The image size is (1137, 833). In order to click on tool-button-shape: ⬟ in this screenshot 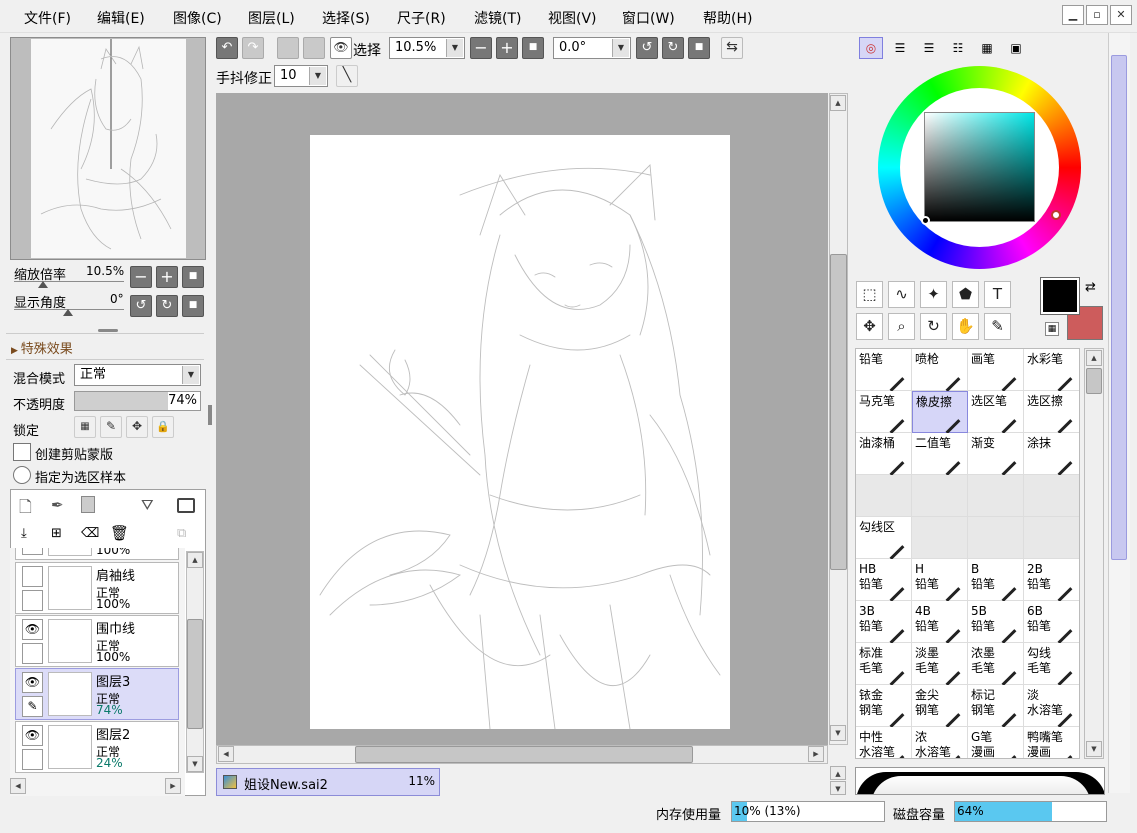, I will do `click(965, 294)`.